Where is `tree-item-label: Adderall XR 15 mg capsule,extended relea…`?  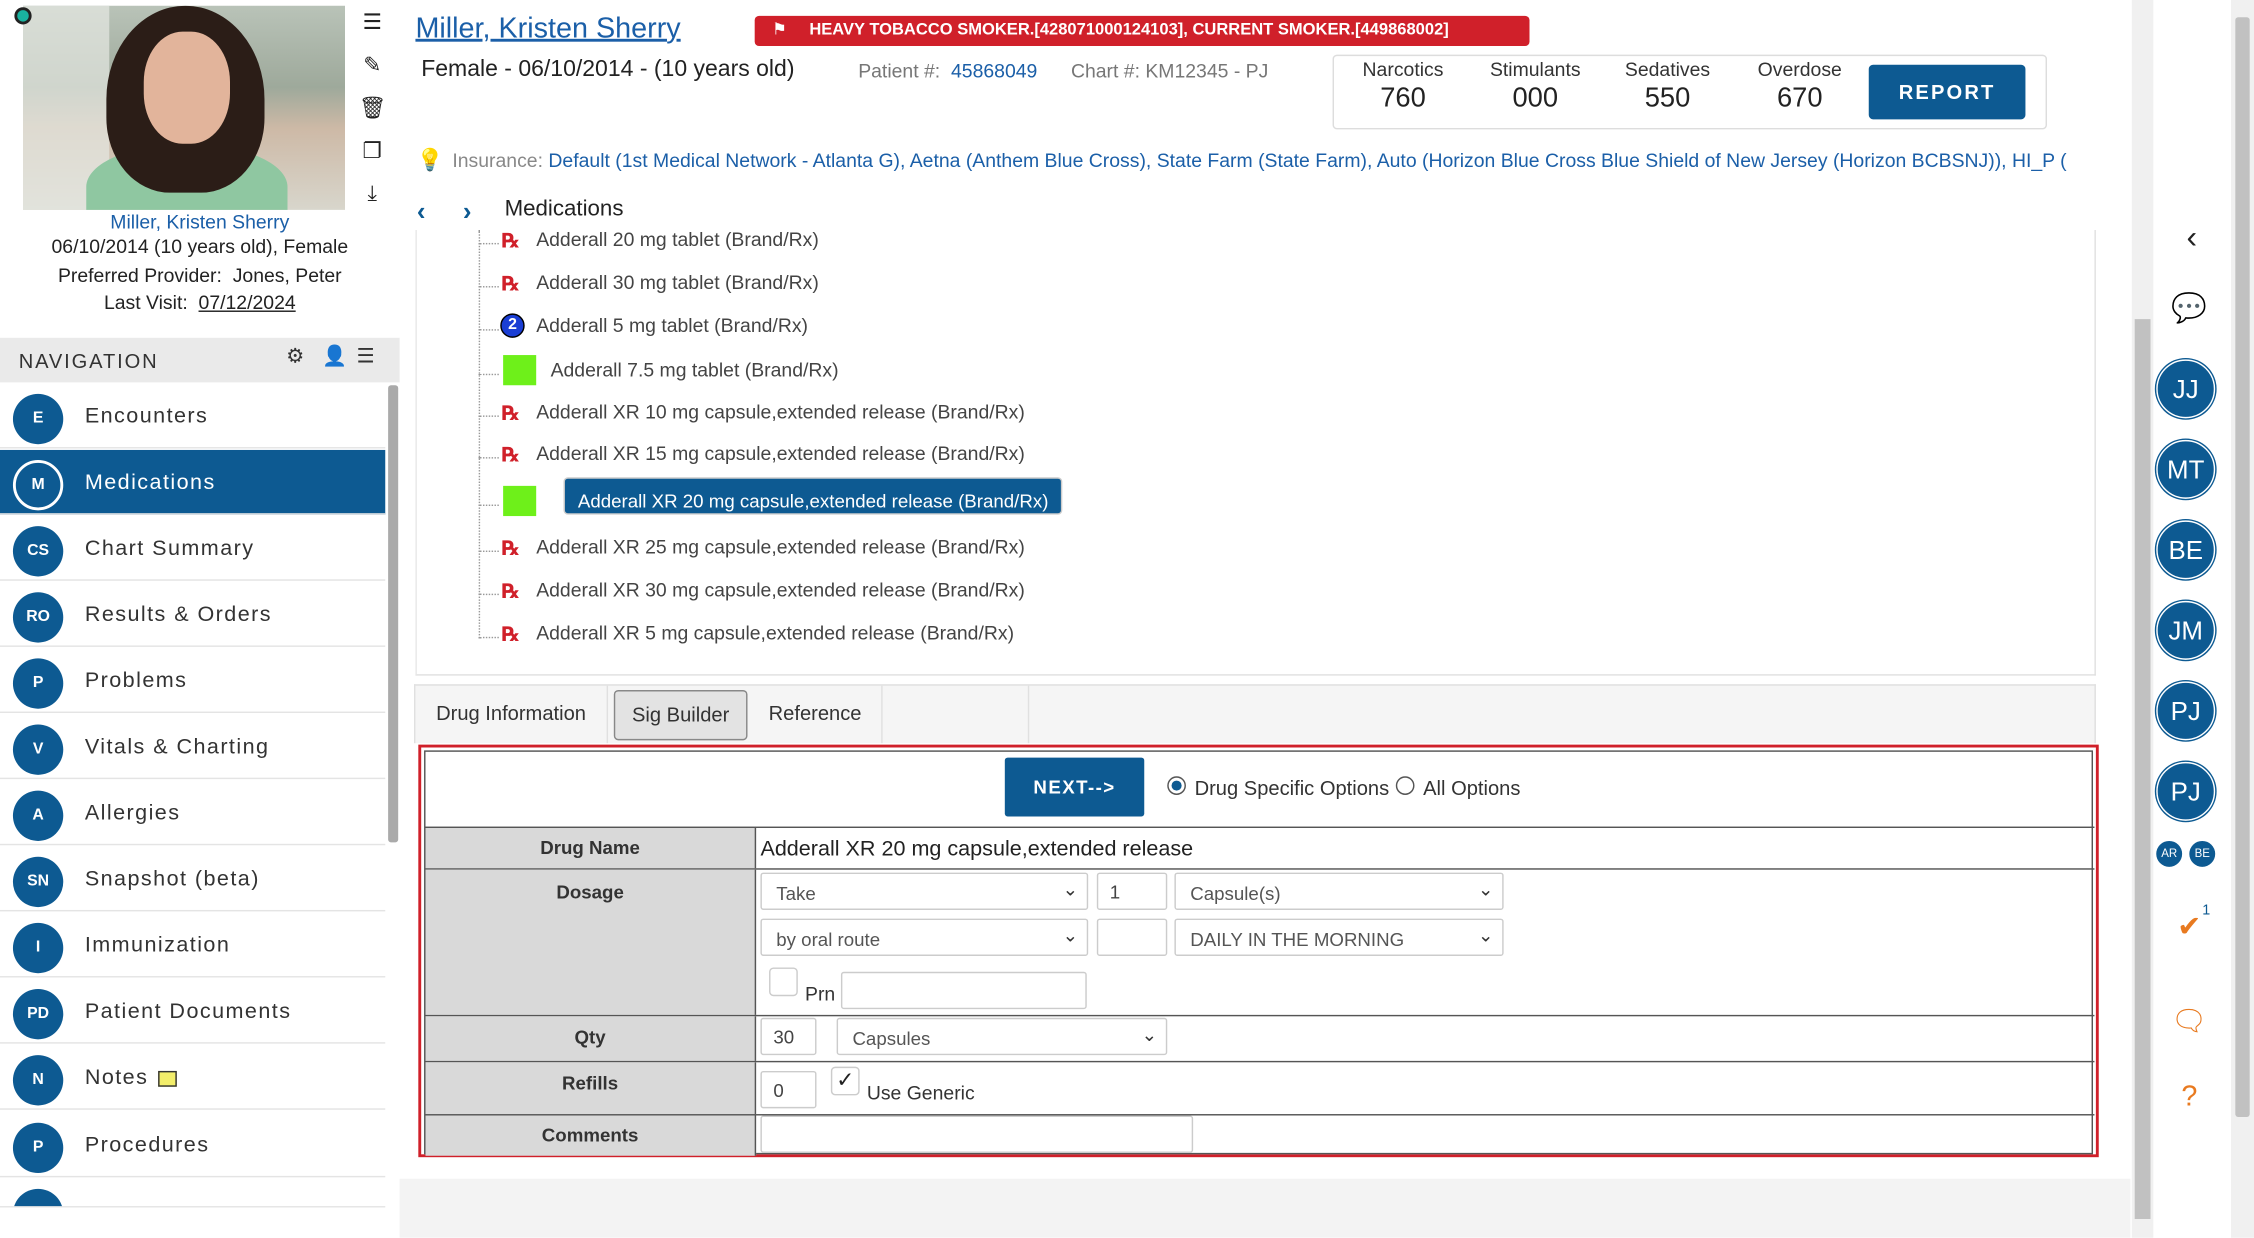
tree-item-label: Adderall XR 15 mg capsule,extended relea… is located at coordinates (780, 453).